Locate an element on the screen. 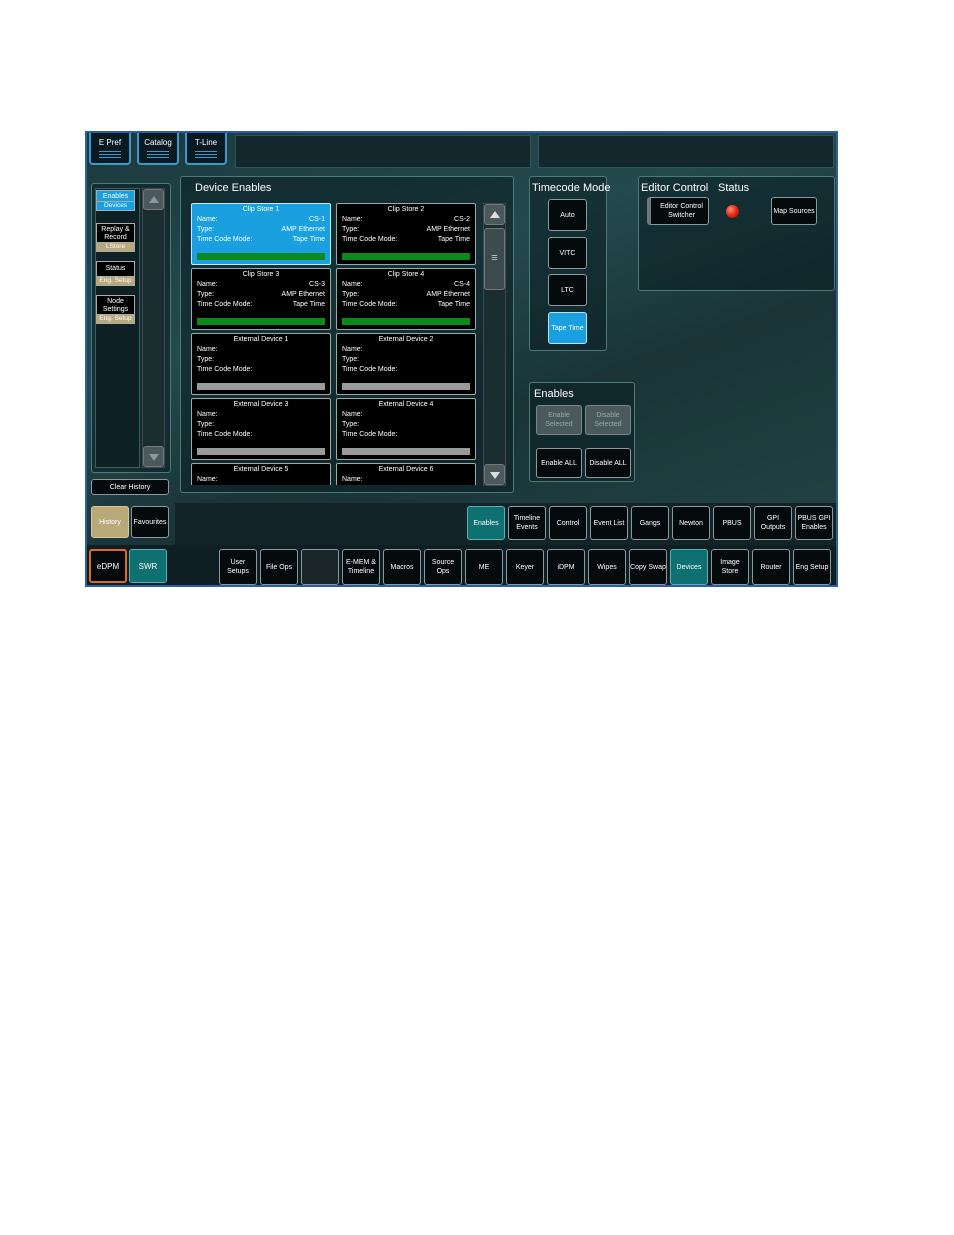 The height and width of the screenshot is (1235, 954). timecode-tape-time-button: Tape Time is located at coordinates (567, 328).